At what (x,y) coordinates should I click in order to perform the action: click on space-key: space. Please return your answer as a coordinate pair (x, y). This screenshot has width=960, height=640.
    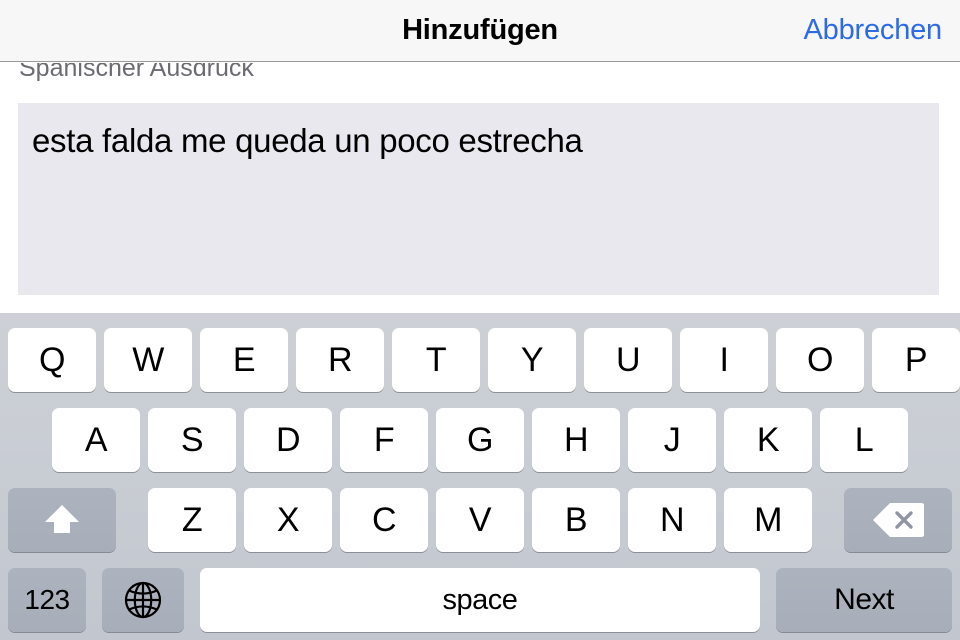
    Looking at the image, I should click on (480, 600).